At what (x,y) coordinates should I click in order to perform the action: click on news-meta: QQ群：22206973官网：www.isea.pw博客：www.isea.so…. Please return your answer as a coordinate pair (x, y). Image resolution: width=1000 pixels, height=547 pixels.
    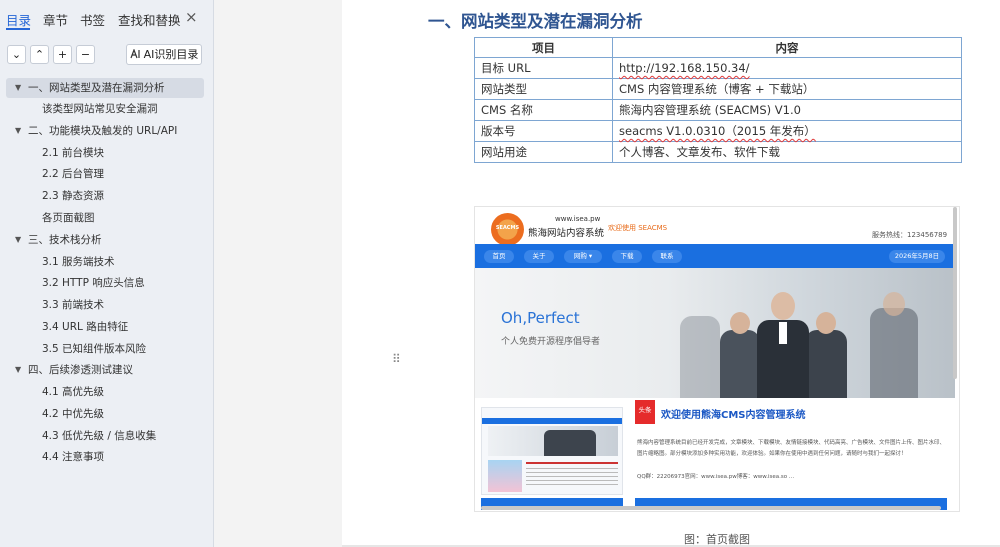
    Looking at the image, I should click on (716, 477).